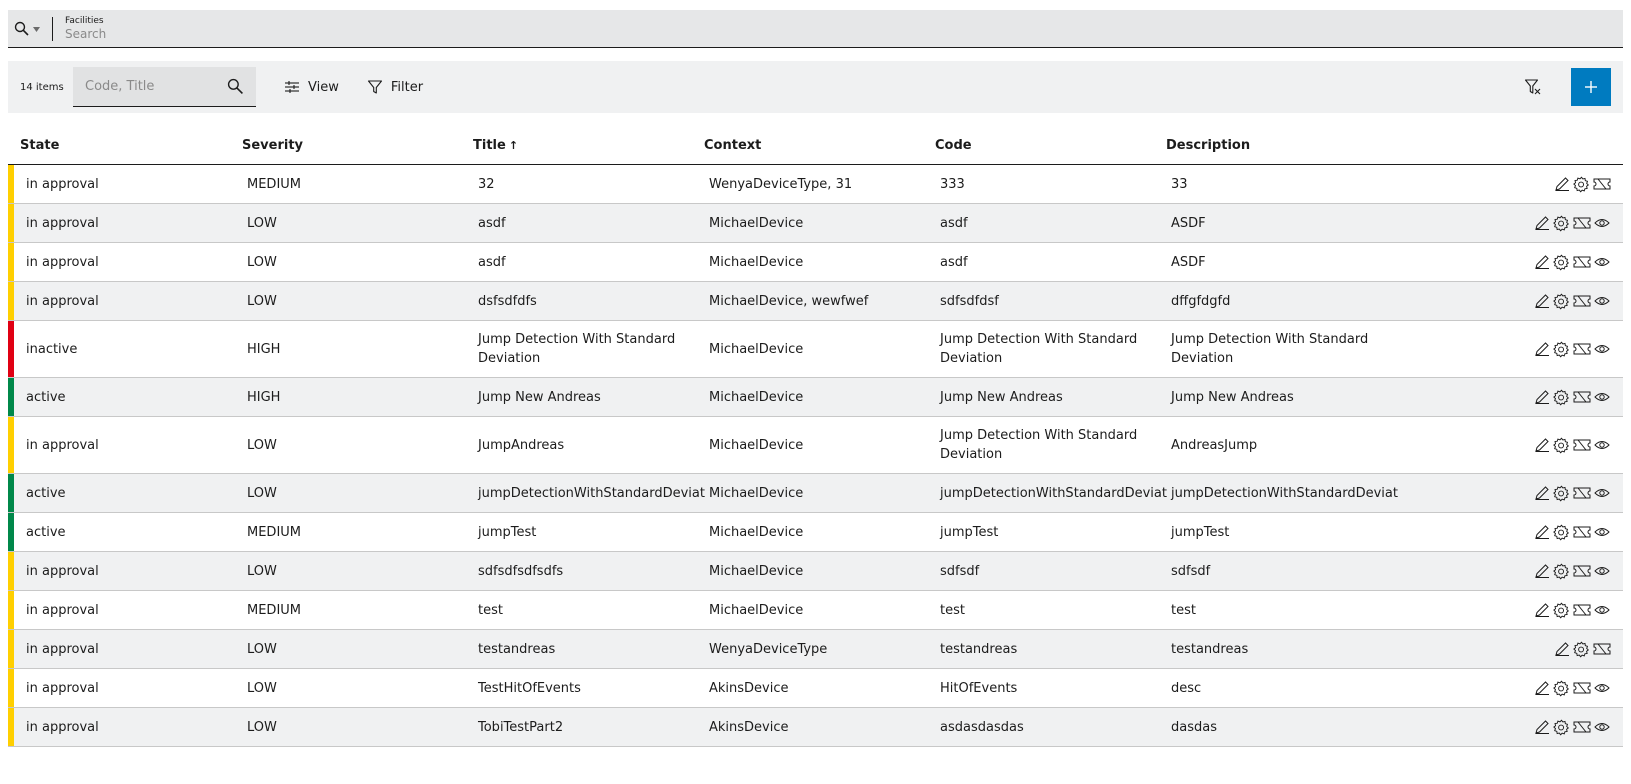 This screenshot has height=784, width=1631. I want to click on column-header-description: Description, so click(1278, 145).